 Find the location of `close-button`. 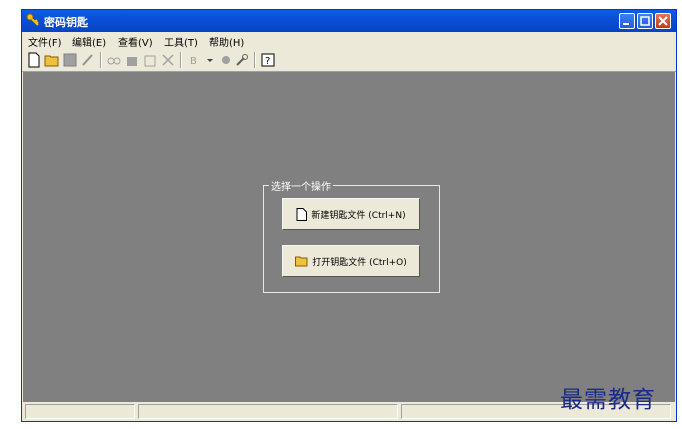

close-button is located at coordinates (663, 21).